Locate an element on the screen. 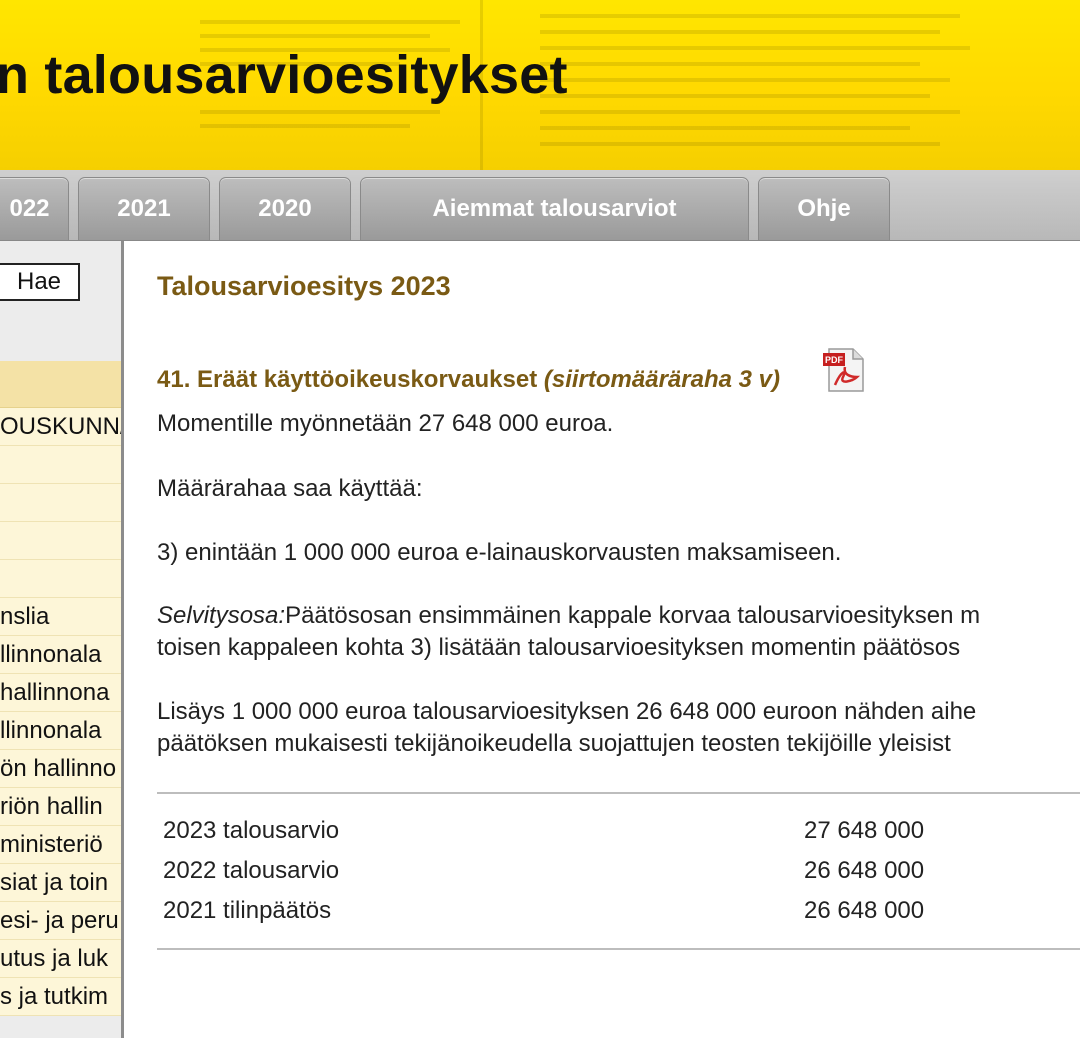 The width and height of the screenshot is (1080, 1038). sidebar-item: OUSKUNN/ is located at coordinates (60, 427).